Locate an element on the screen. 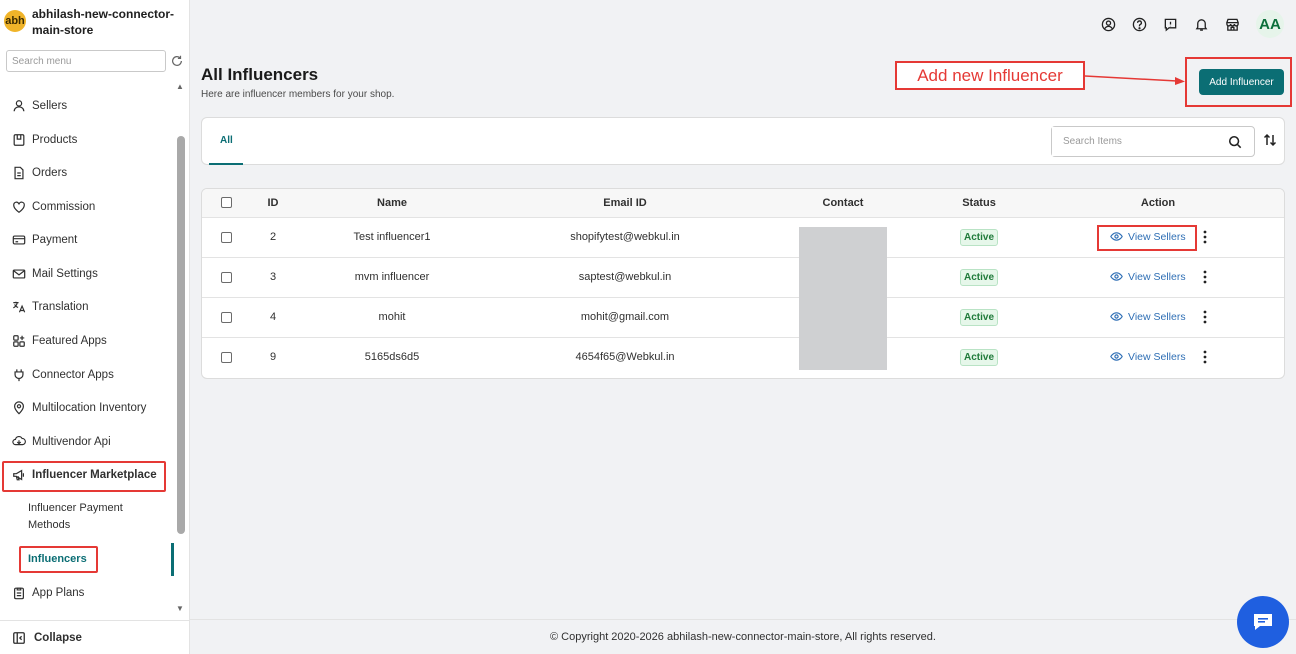 The height and width of the screenshot is (654, 1296). menu-search-input is located at coordinates (86, 61).